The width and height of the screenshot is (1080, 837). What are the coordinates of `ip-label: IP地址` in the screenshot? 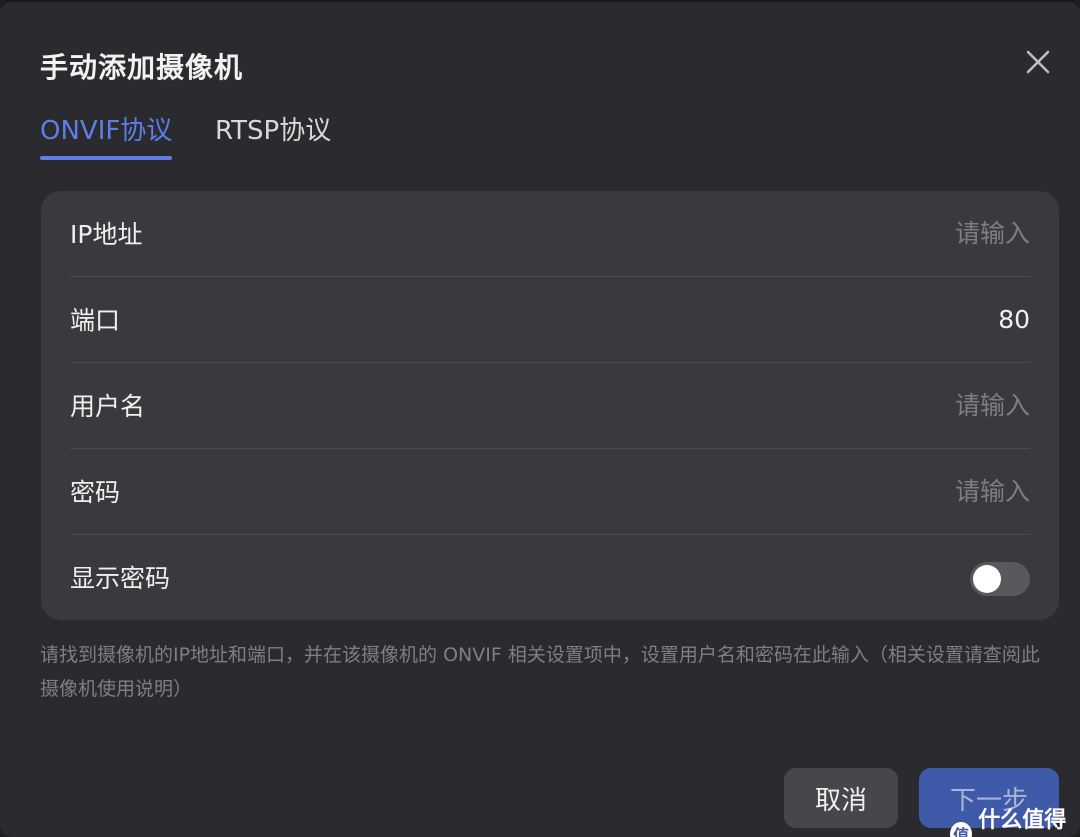 It's located at (106, 234).